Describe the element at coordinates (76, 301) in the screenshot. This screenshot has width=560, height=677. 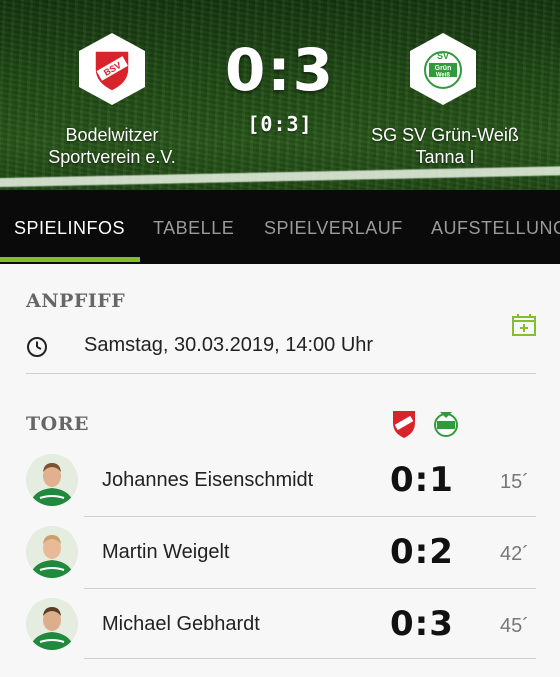
I see `kickoff-heading: ANPFIFF` at that location.